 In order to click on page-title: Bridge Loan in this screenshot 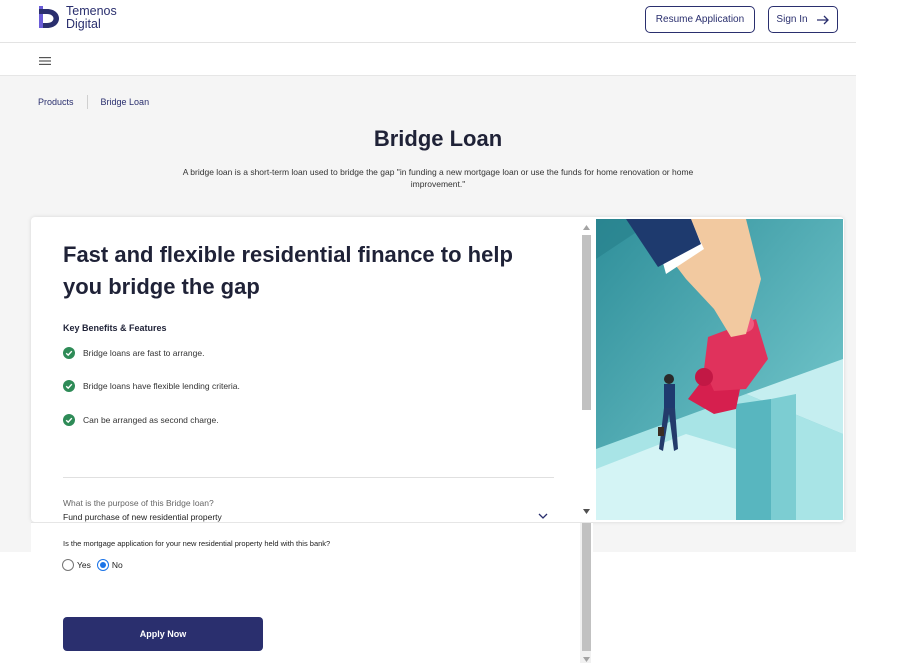, I will do `click(438, 138)`.